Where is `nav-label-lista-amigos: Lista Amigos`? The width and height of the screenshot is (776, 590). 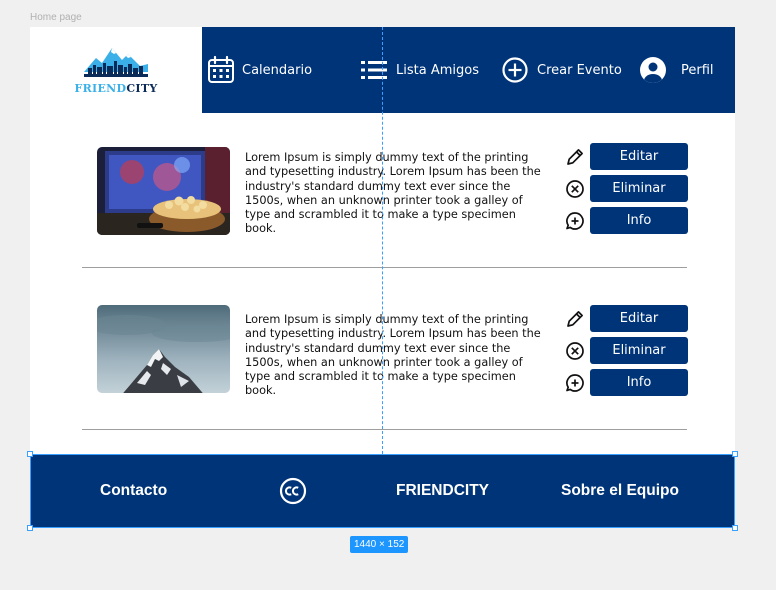 nav-label-lista-amigos: Lista Amigos is located at coordinates (437, 70).